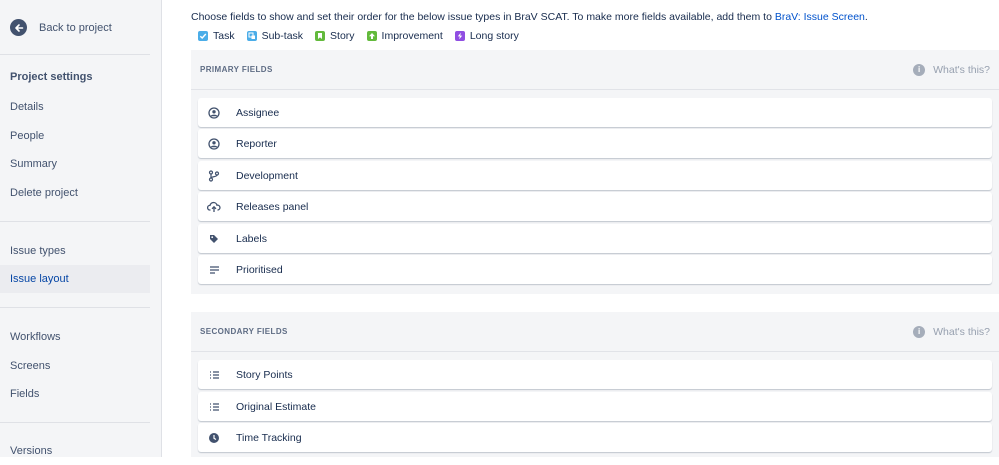 The image size is (999, 465). I want to click on text-lines-icon, so click(214, 270).